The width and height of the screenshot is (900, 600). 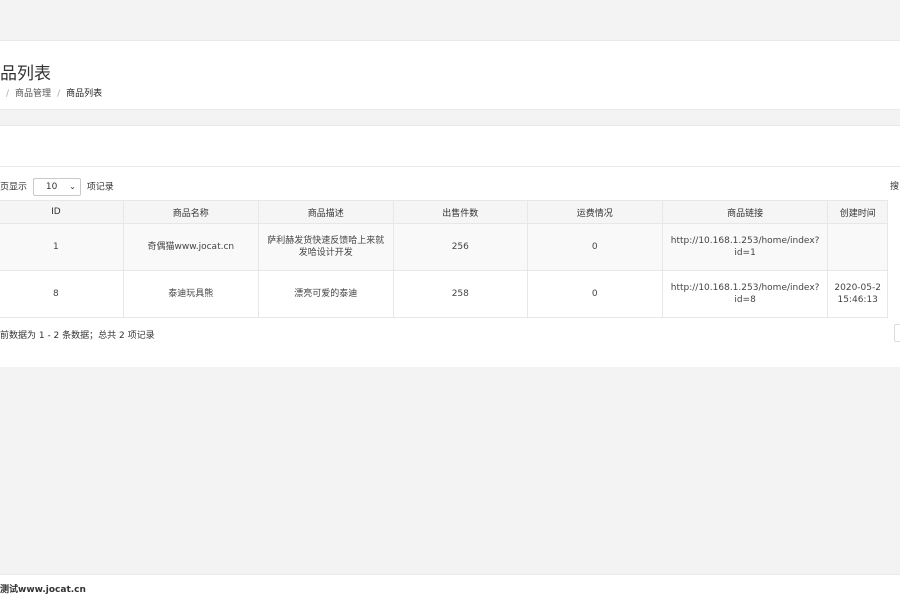 What do you see at coordinates (33, 94) in the screenshot?
I see `breadcrumb-item-product-management: 商品管理` at bounding box center [33, 94].